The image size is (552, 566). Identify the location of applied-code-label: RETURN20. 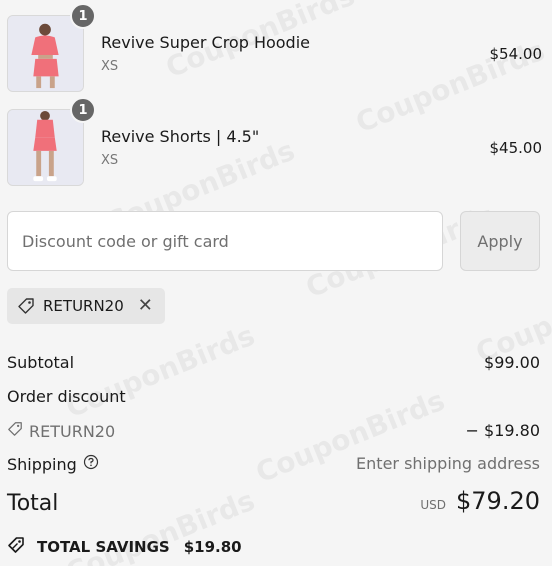
(83, 306).